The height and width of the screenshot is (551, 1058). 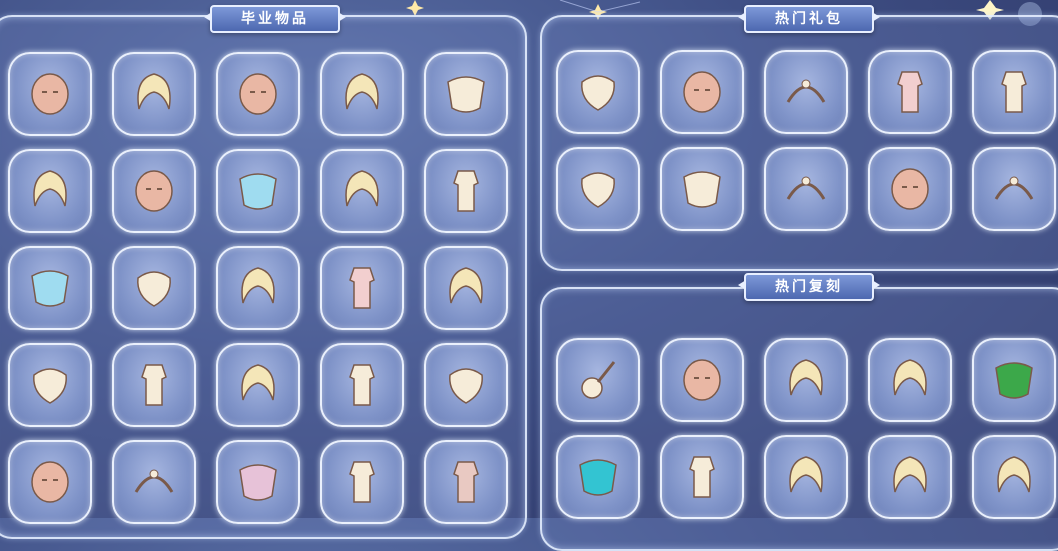 I want to click on twin-tail-hair-icon, so click(x=806, y=377).